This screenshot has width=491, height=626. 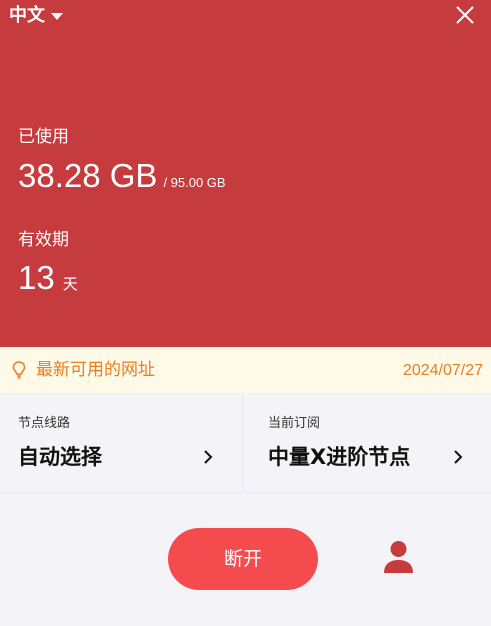 What do you see at coordinates (194, 182) in the screenshot?
I see `used-total: / 95.00 GB` at bounding box center [194, 182].